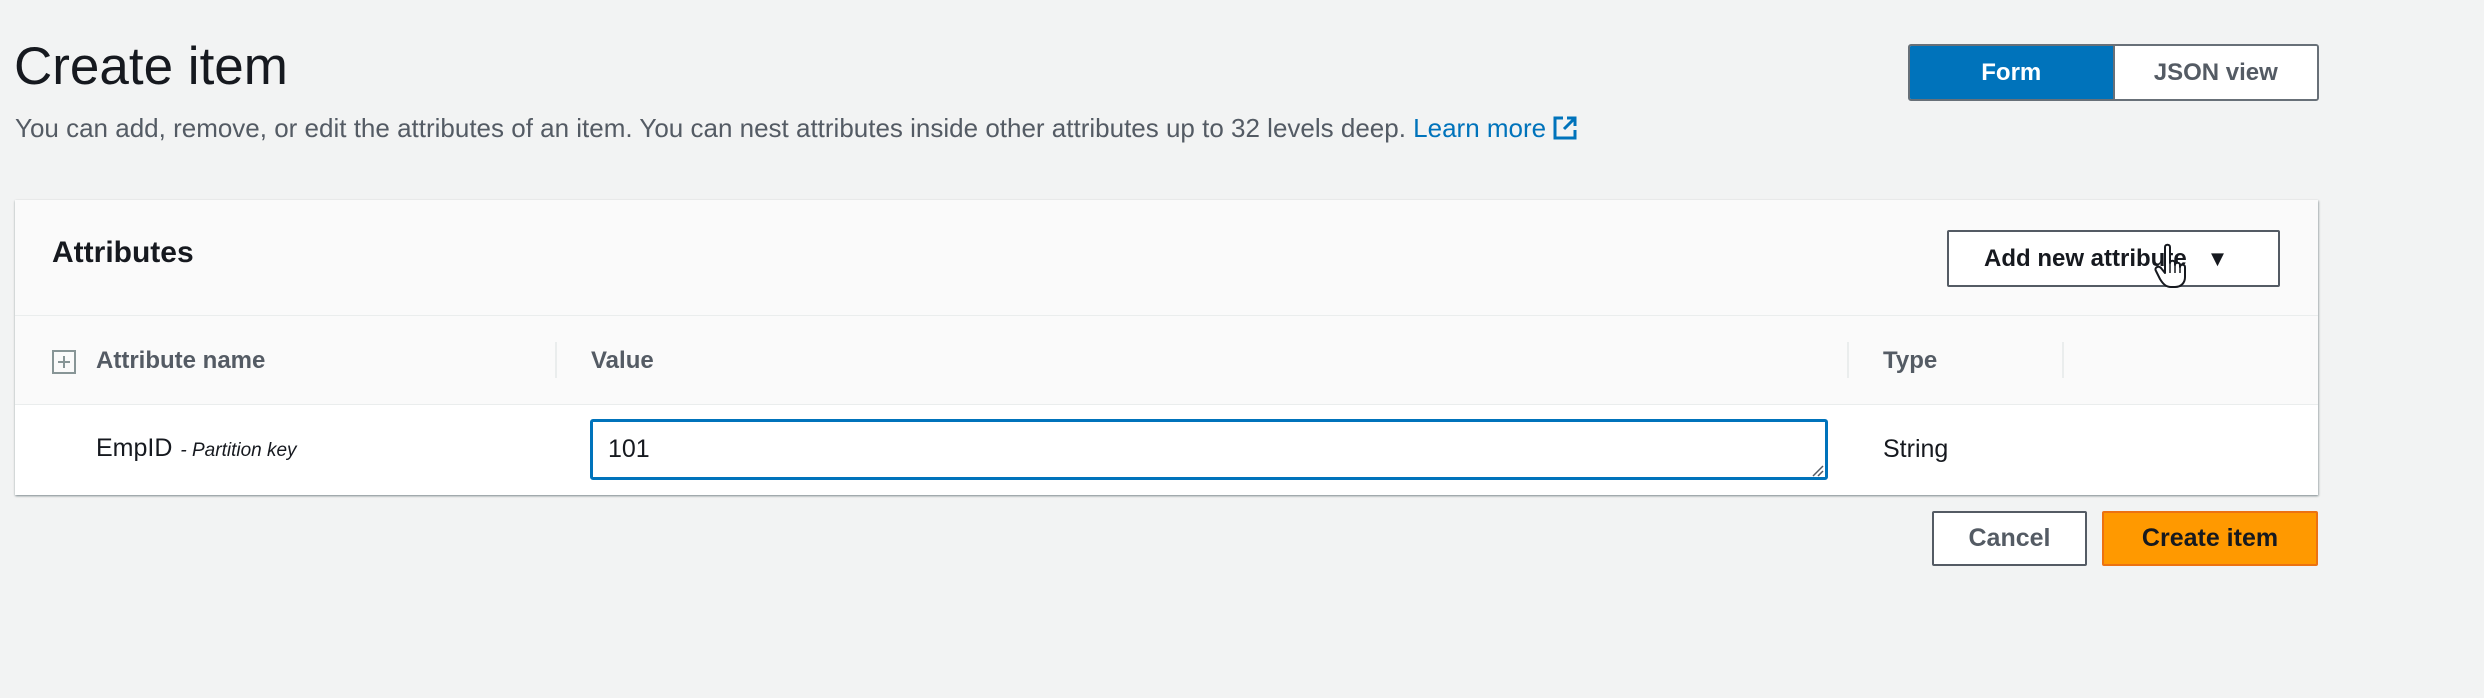  I want to click on column-header-value: Value, so click(622, 360).